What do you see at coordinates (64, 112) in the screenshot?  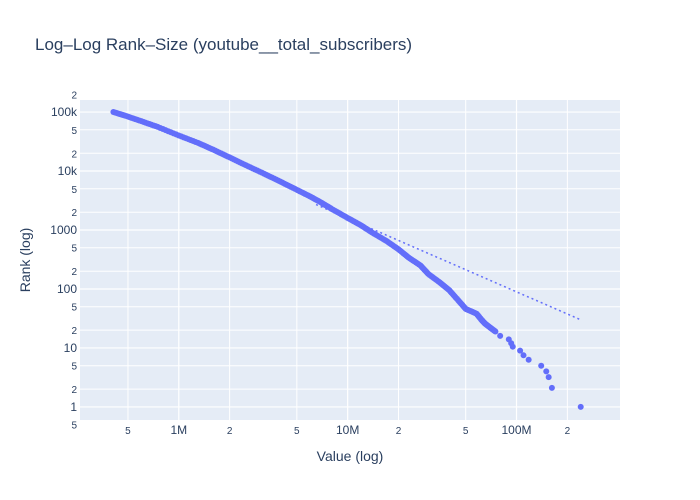 I see `y-tick-label: 100k` at bounding box center [64, 112].